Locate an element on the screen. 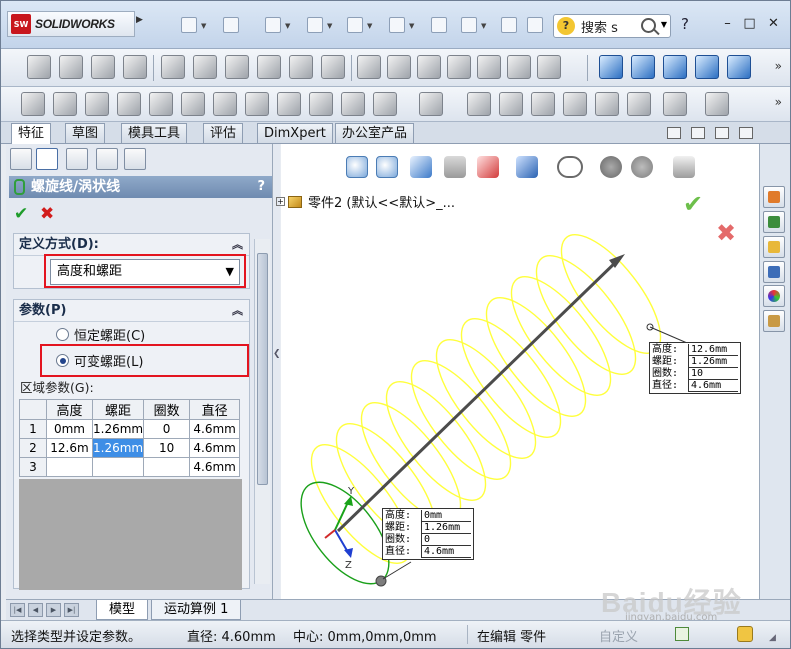 This screenshot has width=791, height=649. split-view-icon is located at coordinates (674, 133).